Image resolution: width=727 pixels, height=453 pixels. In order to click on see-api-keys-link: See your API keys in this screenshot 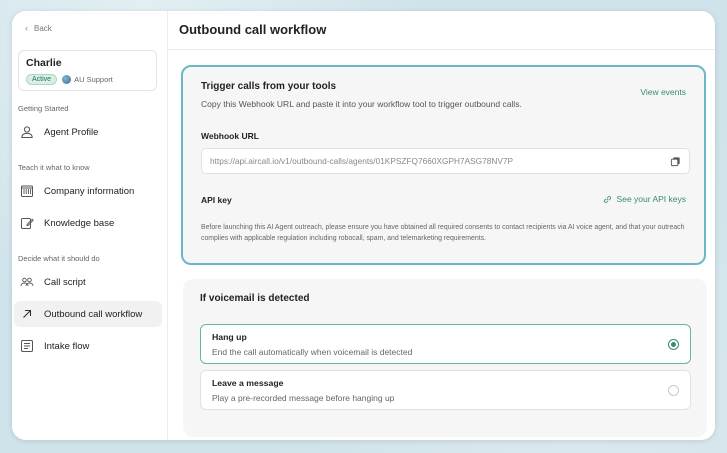, I will do `click(644, 199)`.